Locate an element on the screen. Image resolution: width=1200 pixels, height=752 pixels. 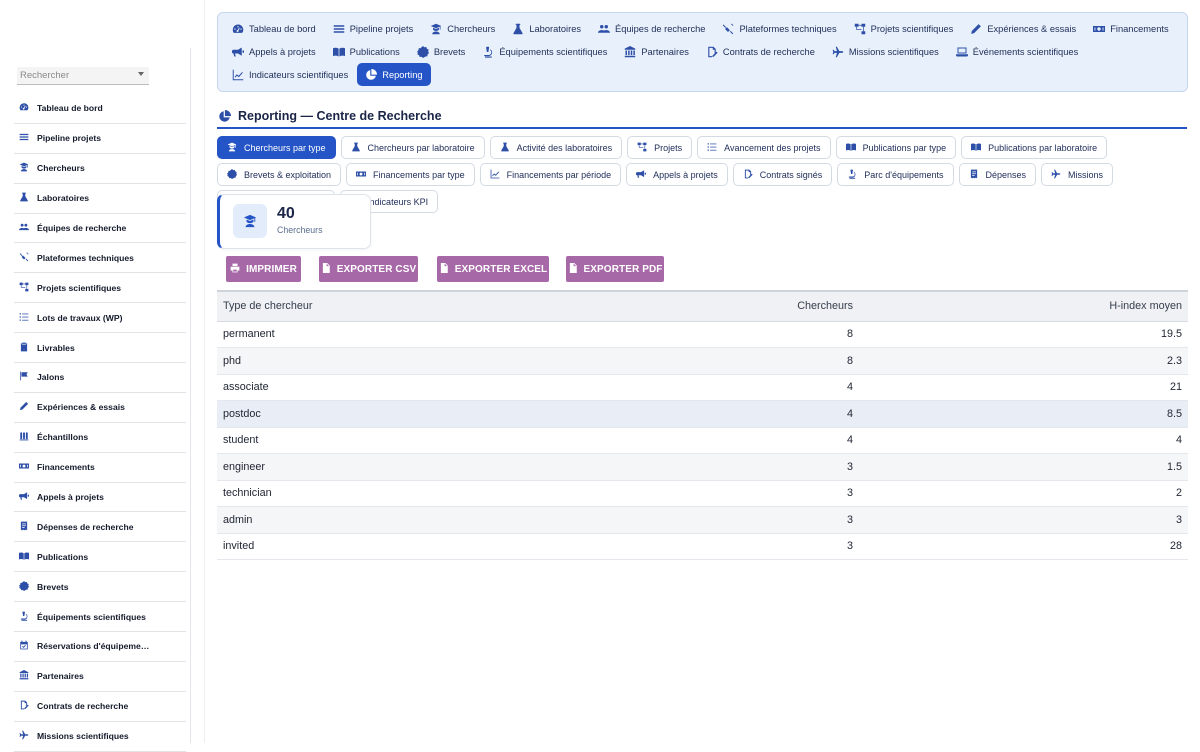
sidebar-item-depenses-de-recherche: Dépenses de recherche is located at coordinates (100, 527).